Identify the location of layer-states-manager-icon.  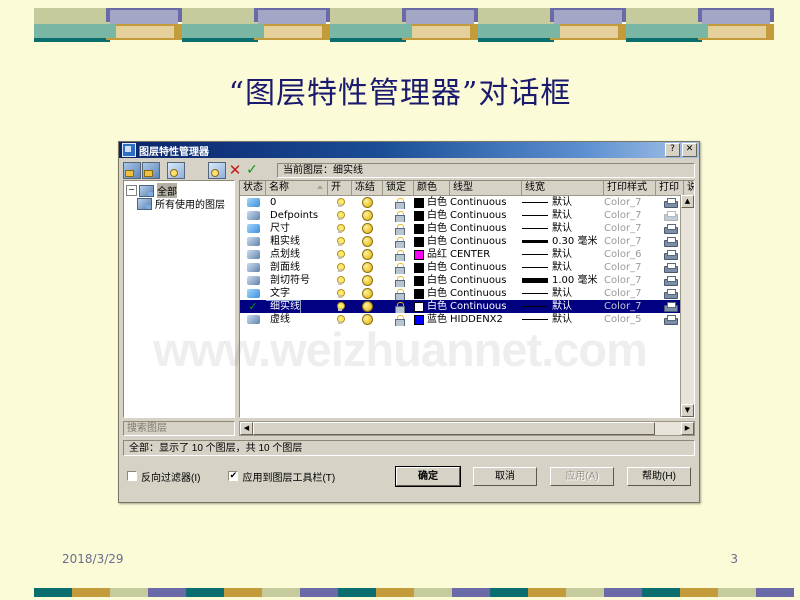
(176, 170).